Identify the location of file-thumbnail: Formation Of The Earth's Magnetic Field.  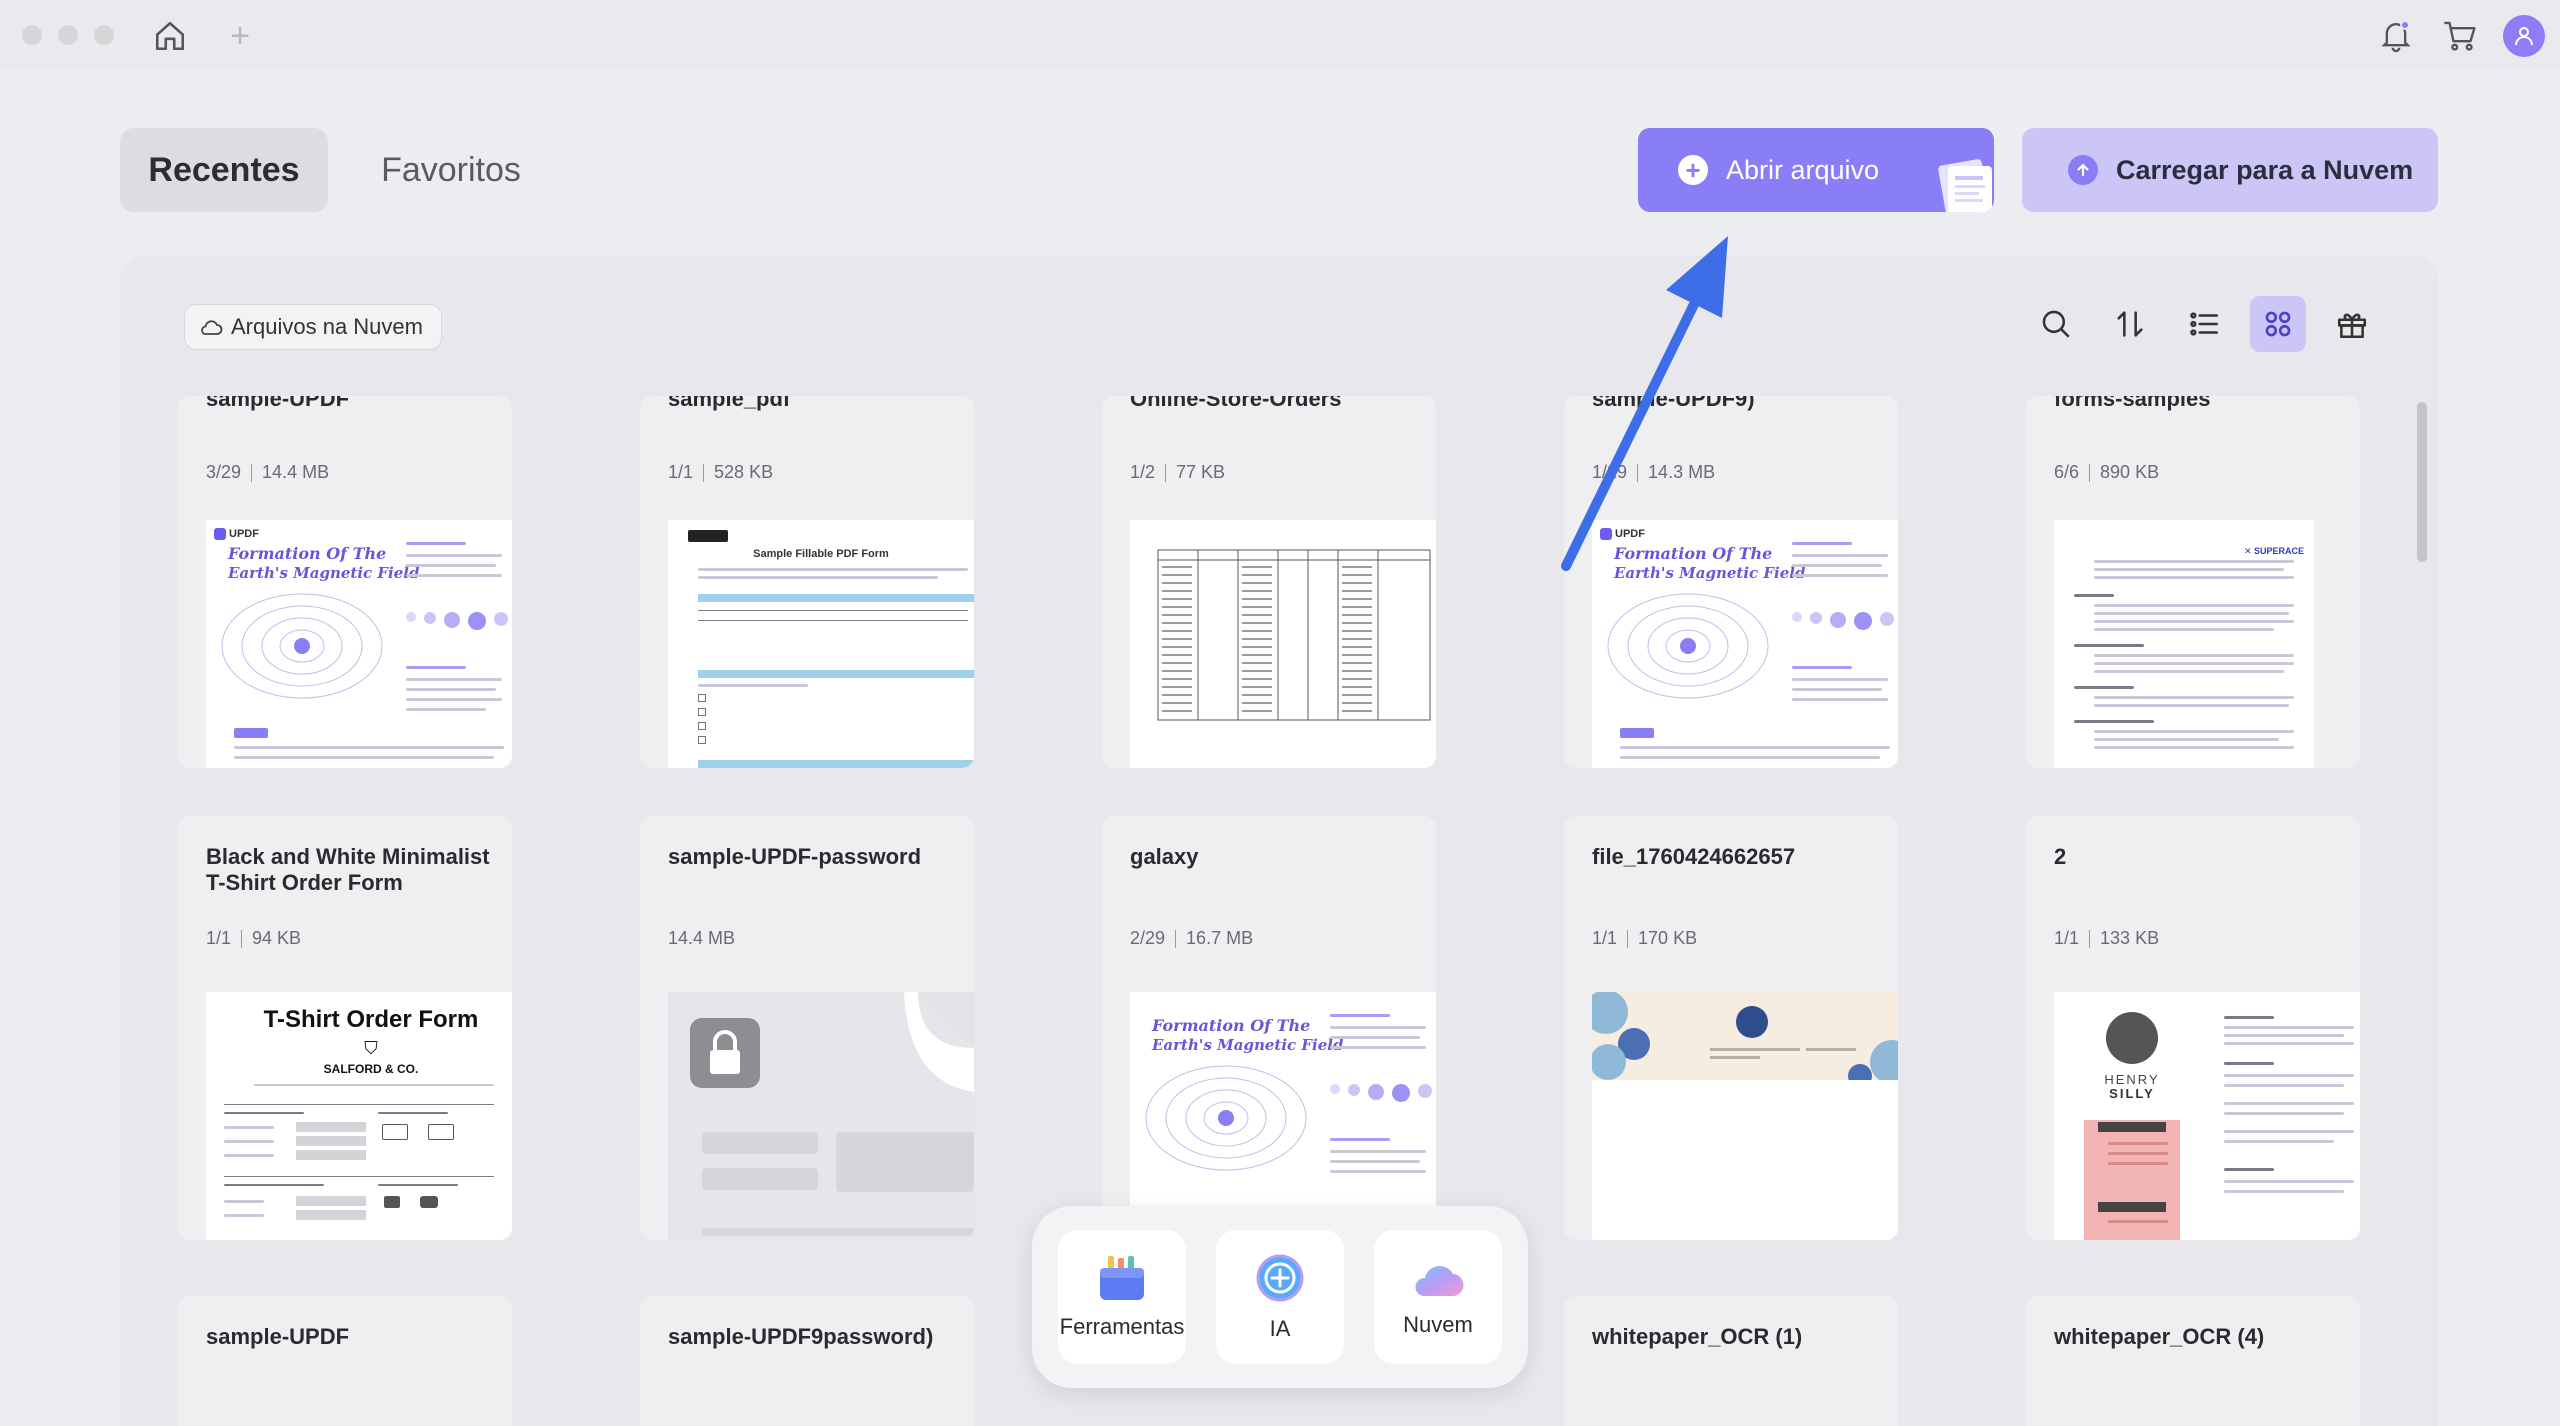
(1283, 1116).